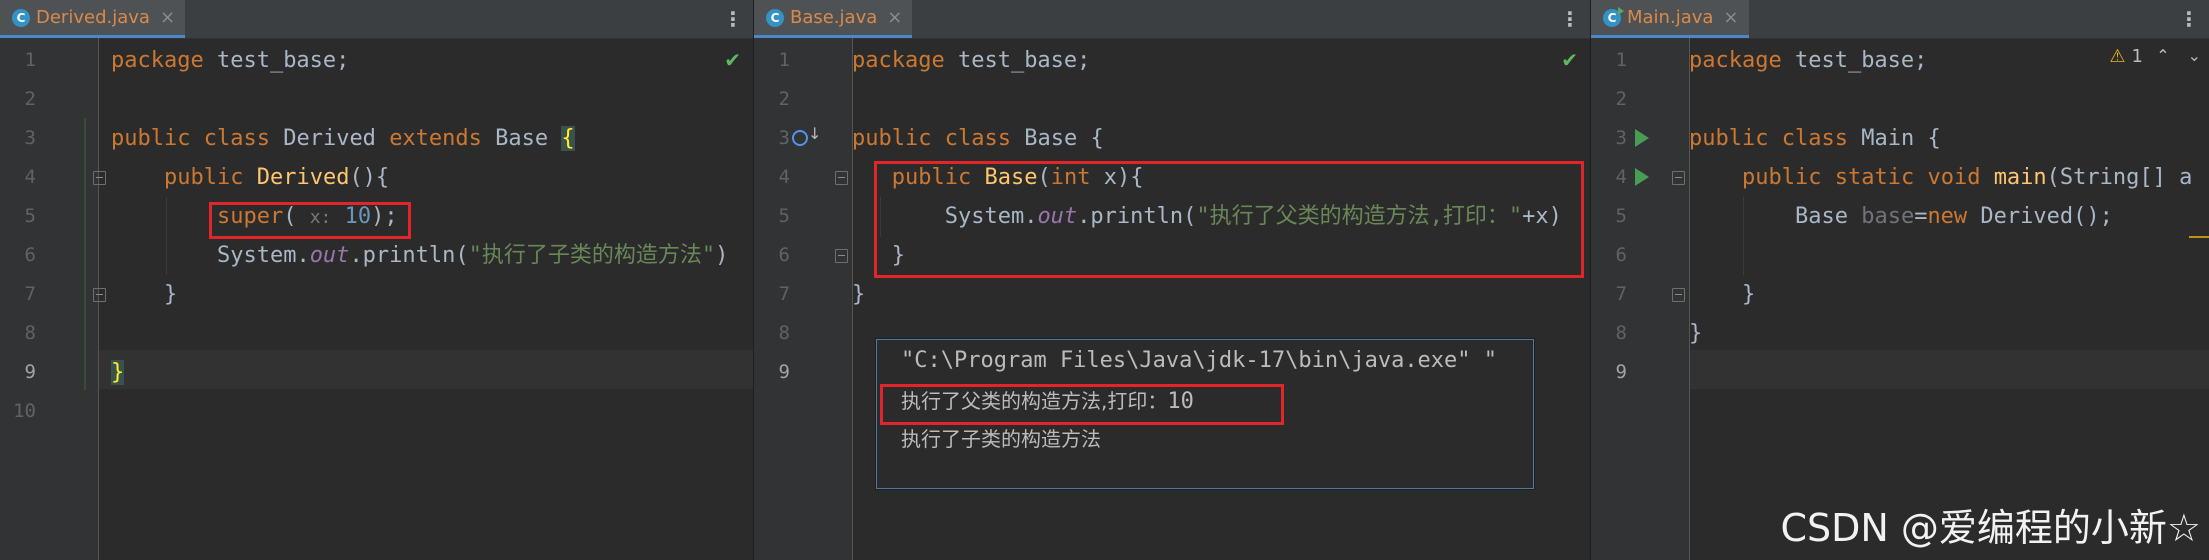  What do you see at coordinates (1642, 177) in the screenshot?
I see `run-main-icon` at bounding box center [1642, 177].